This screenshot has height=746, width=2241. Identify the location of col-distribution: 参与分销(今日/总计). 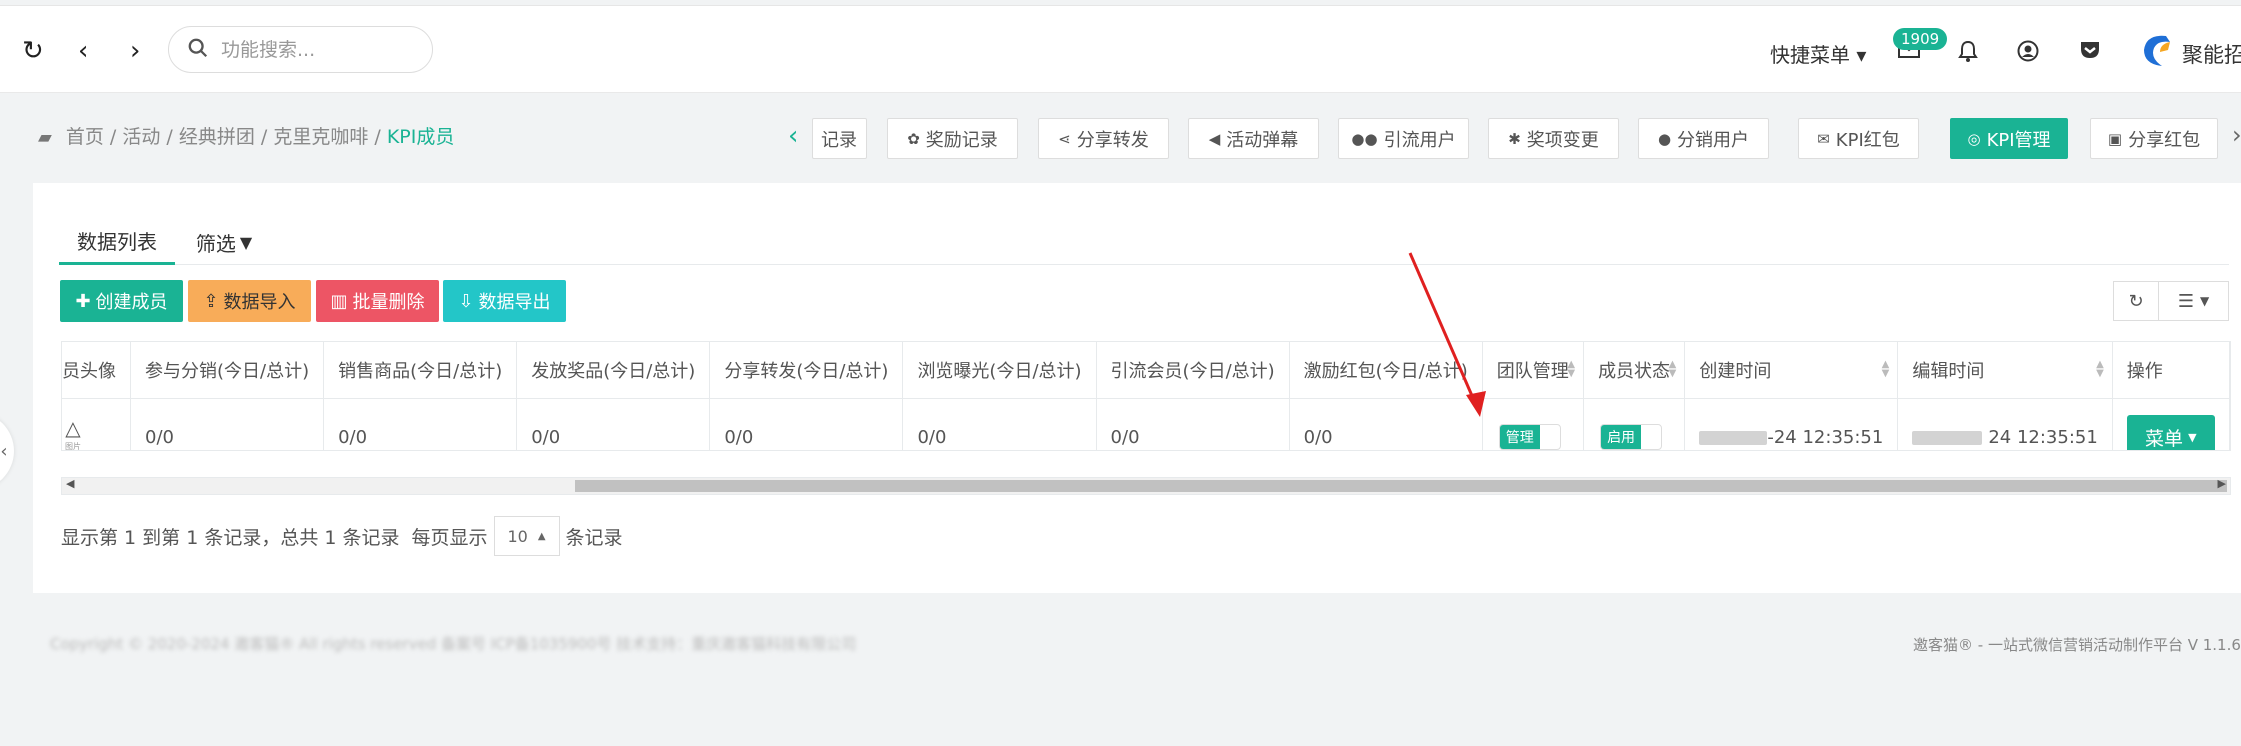
(227, 370).